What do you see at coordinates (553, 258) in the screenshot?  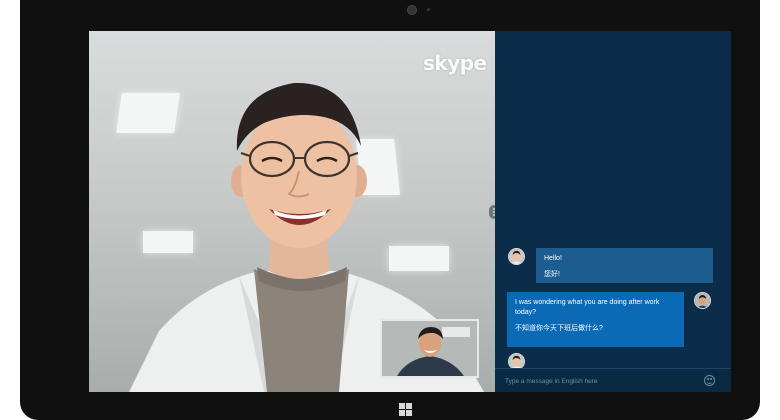 I see `message-original-text: Hello!` at bounding box center [553, 258].